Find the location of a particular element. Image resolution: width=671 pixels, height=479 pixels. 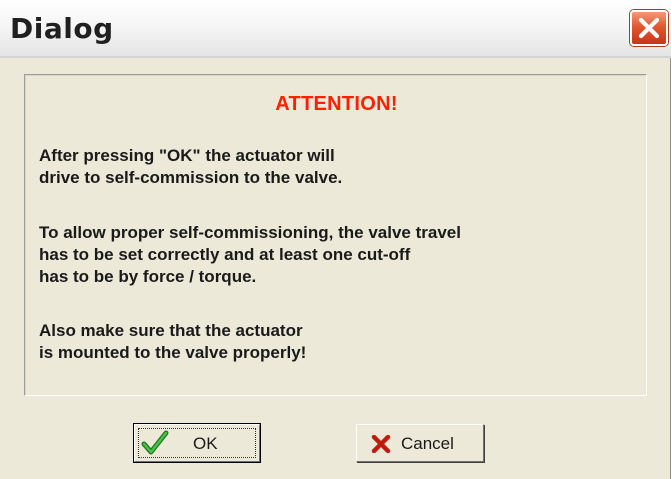

title-bar: Dialog is located at coordinates (335, 29).